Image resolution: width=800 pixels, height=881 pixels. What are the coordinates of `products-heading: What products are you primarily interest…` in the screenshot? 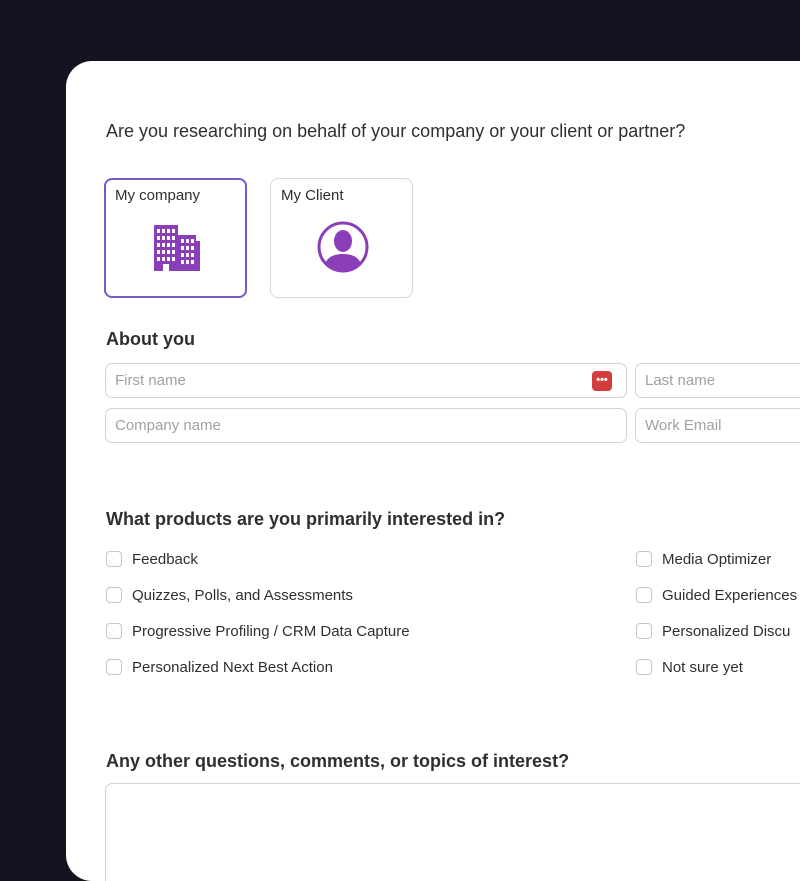 It's located at (306, 519).